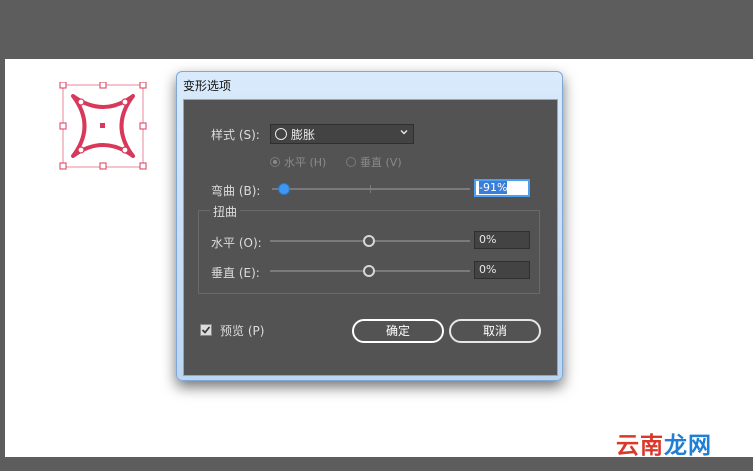  I want to click on vertical-distort-slider-thumb, so click(369, 271).